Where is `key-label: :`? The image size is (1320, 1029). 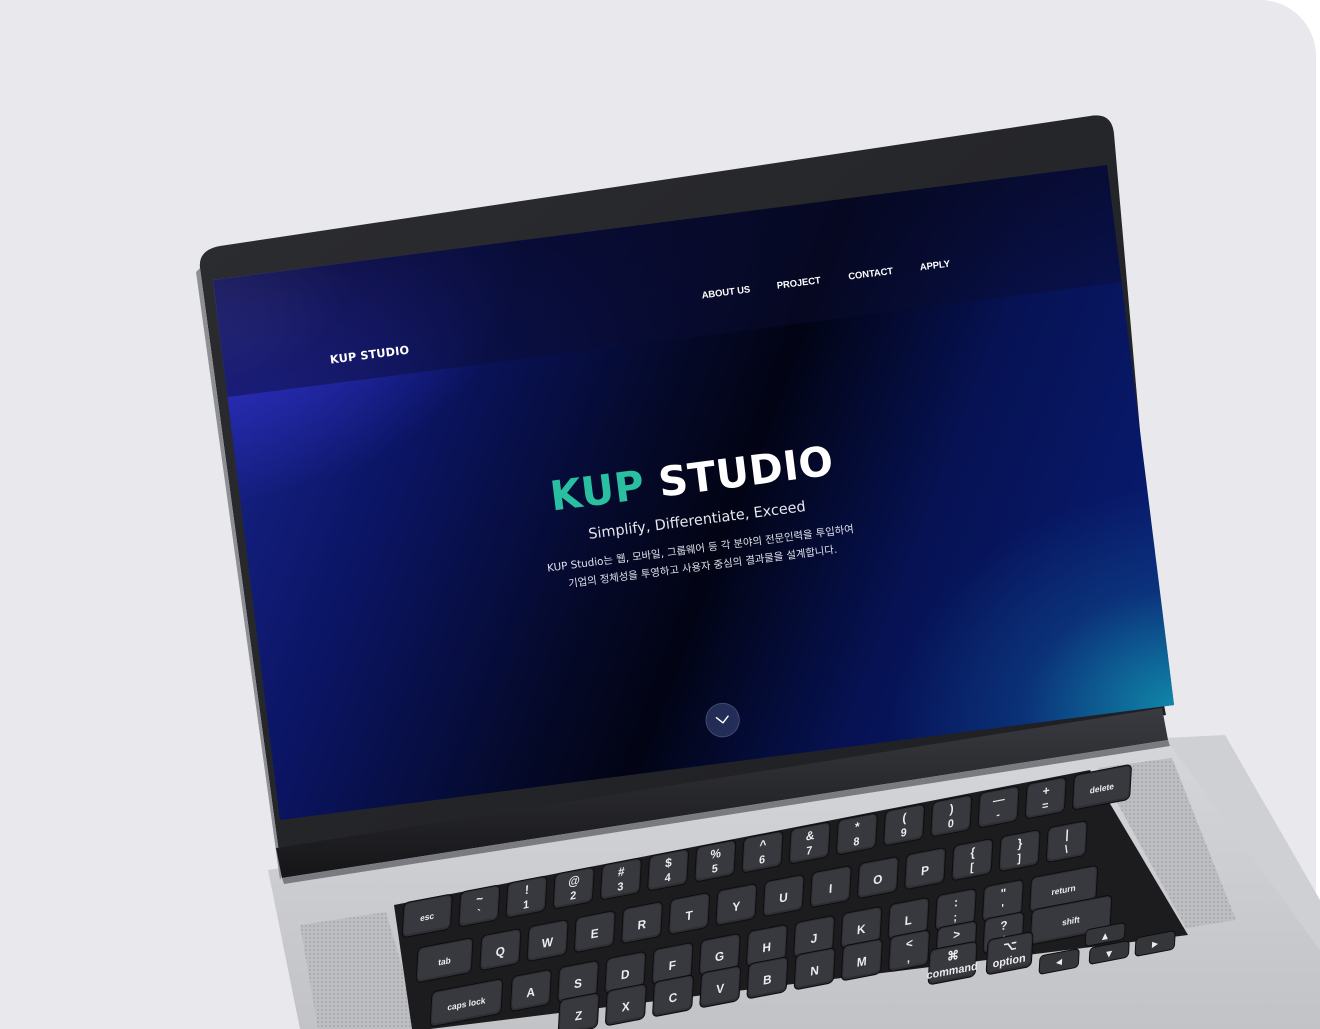 key-label: : is located at coordinates (956, 902).